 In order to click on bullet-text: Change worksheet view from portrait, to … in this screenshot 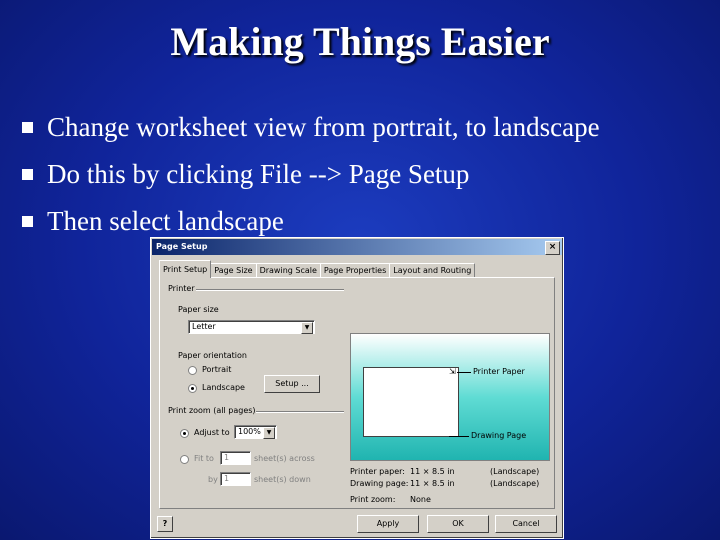, I will do `click(323, 127)`.